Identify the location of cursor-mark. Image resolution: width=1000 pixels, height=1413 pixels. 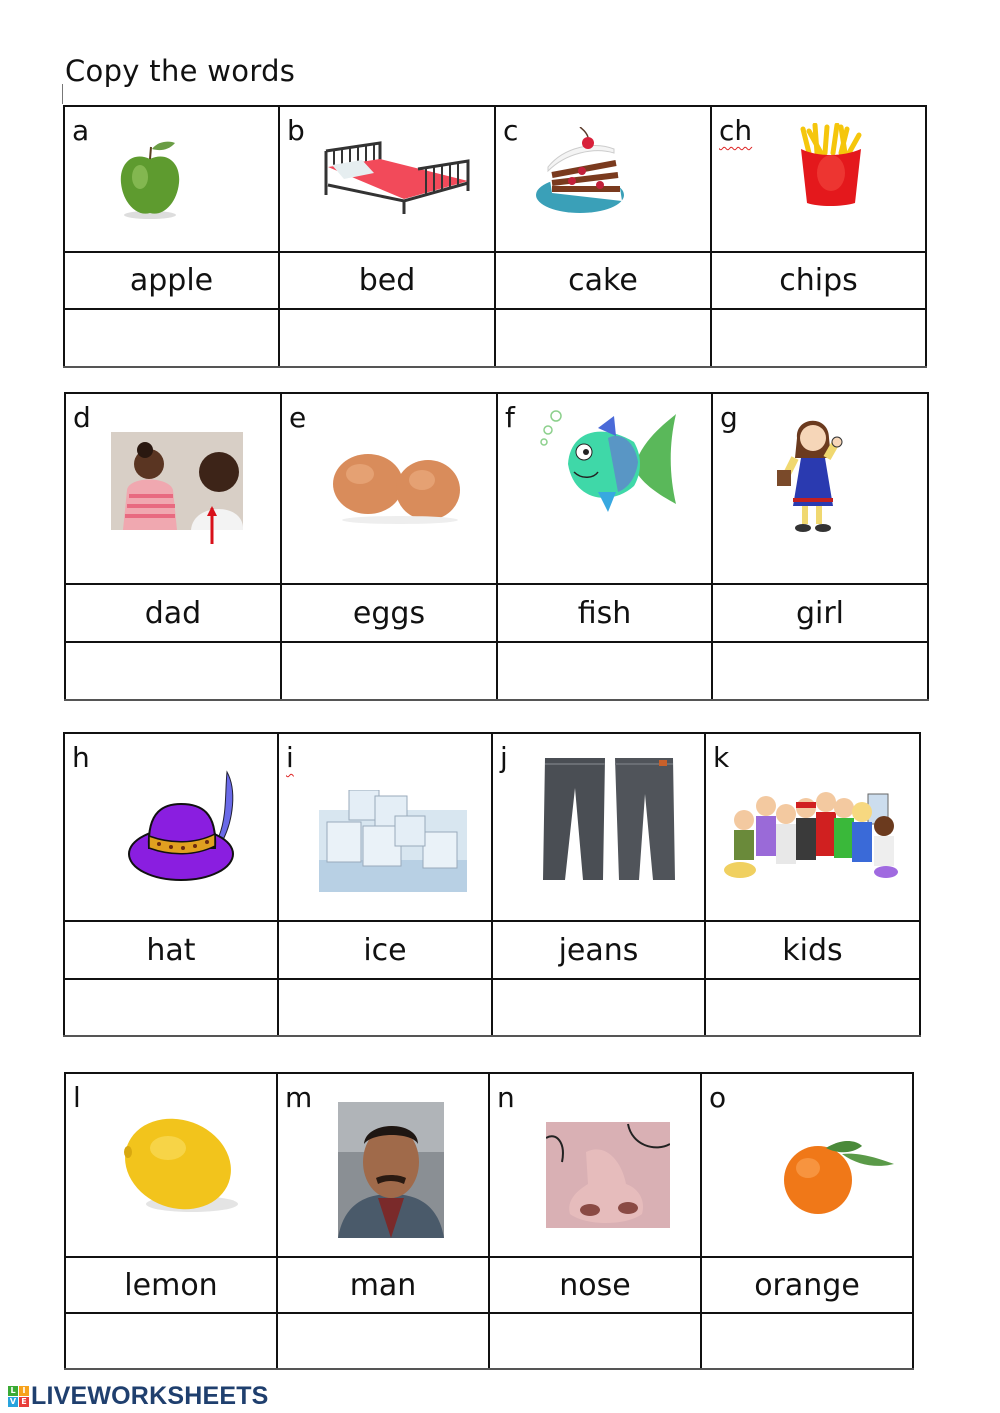
(62, 94).